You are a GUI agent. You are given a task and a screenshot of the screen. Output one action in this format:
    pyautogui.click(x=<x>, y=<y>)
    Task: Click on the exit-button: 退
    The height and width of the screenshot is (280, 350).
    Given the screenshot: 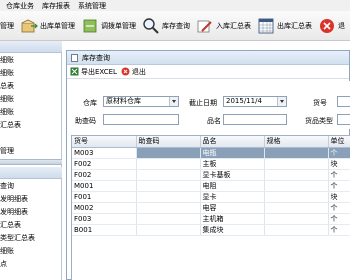 What is the action you would take?
    pyautogui.click(x=331, y=26)
    